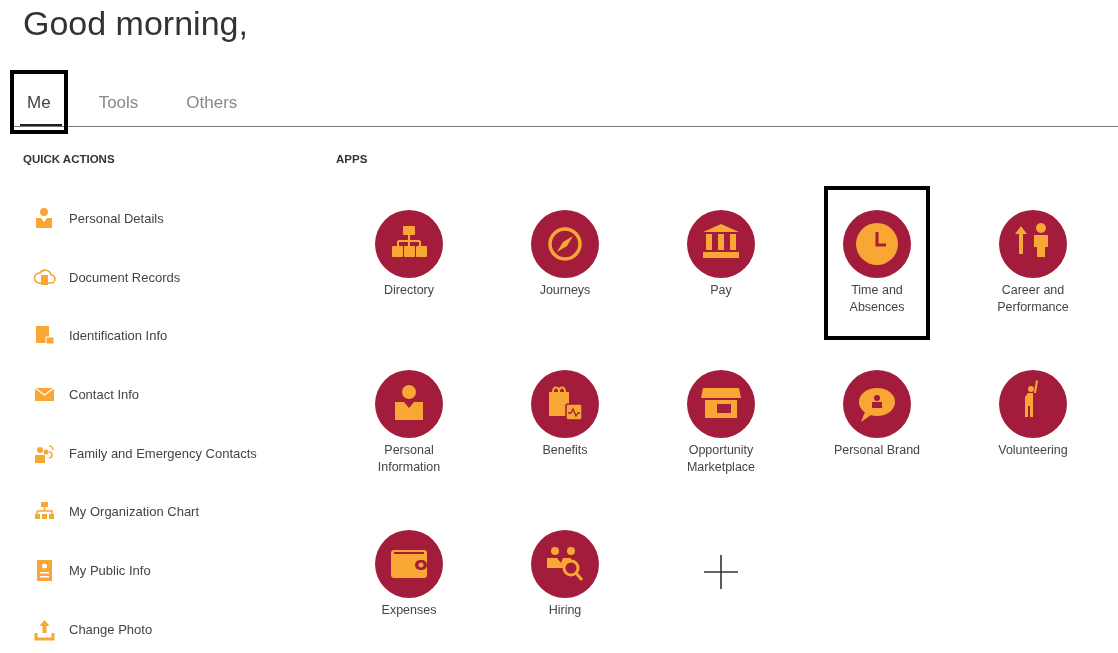 This screenshot has height=653, width=1118. What do you see at coordinates (409, 404) in the screenshot?
I see `person-icon` at bounding box center [409, 404].